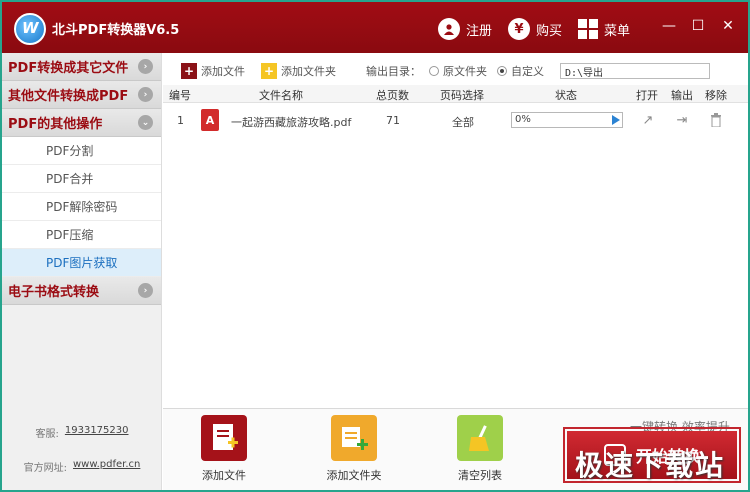 Image resolution: width=750 pixels, height=492 pixels. I want to click on qq-label: 客服:, so click(47, 434).